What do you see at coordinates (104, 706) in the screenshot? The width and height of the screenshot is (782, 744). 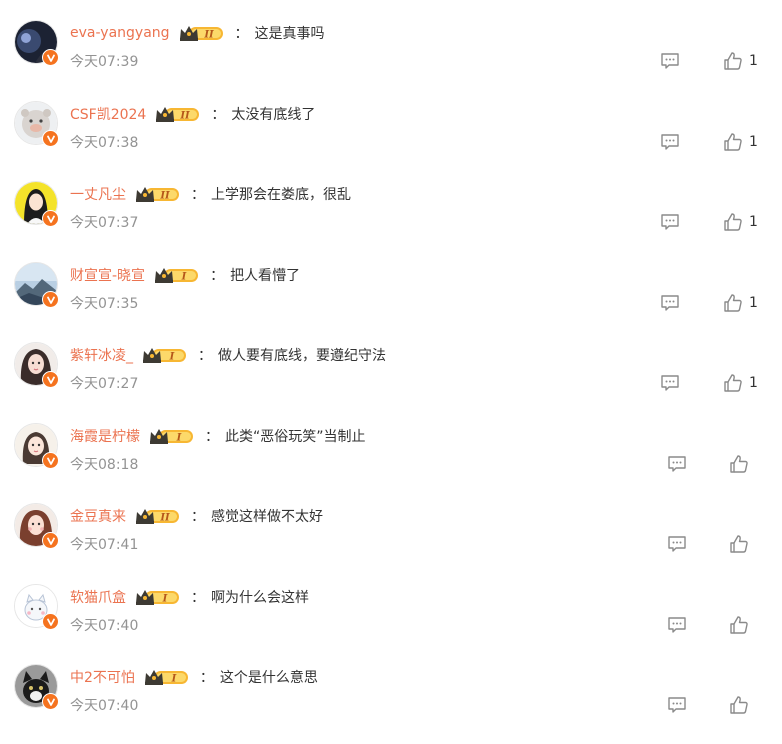 I see `comment-time: 今天07:40` at bounding box center [104, 706].